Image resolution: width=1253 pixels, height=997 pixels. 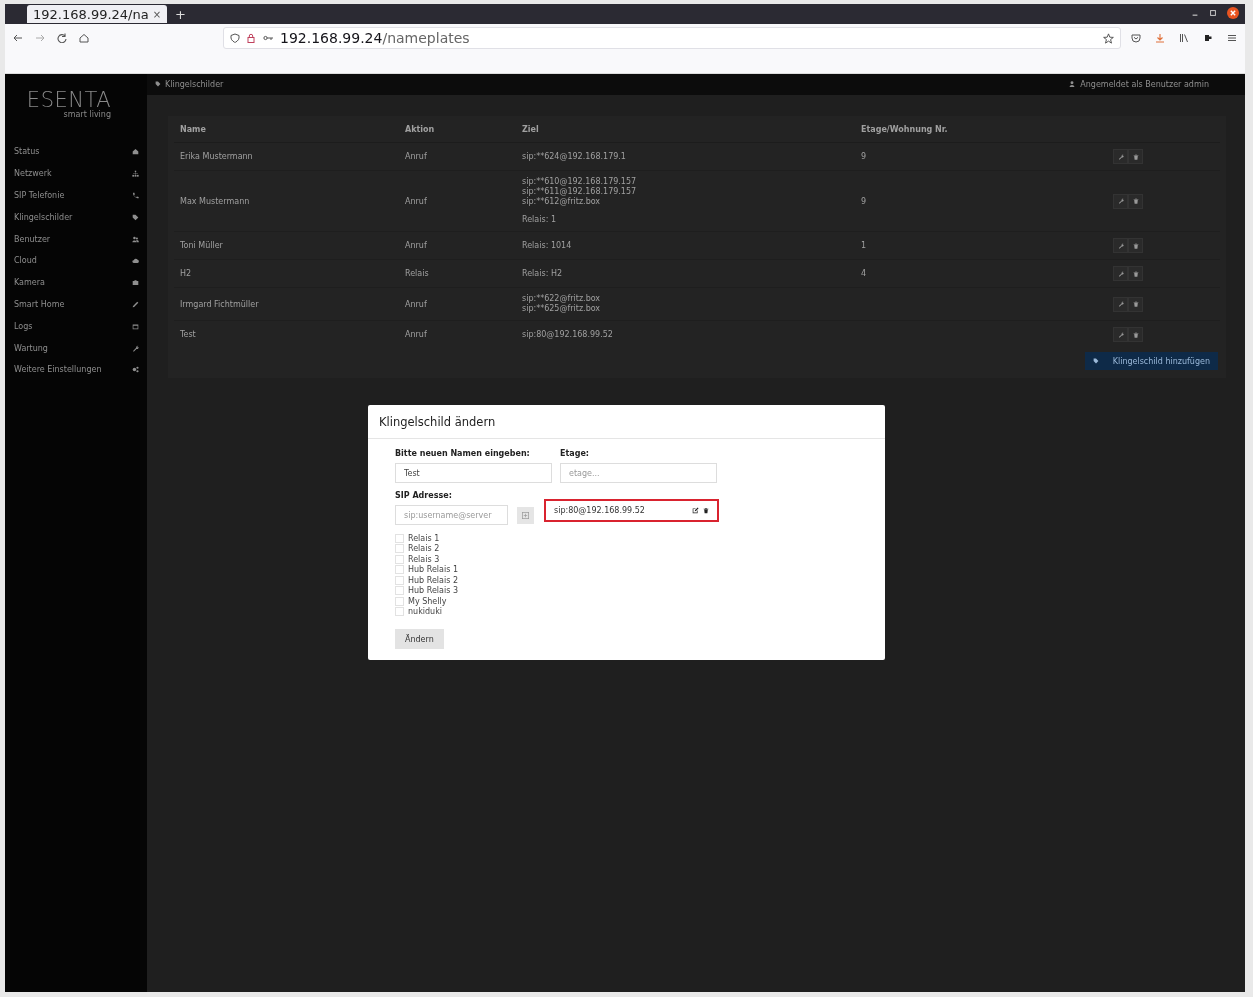 What do you see at coordinates (286, 201) in the screenshot?
I see `table-cell: Max Mustermann` at bounding box center [286, 201].